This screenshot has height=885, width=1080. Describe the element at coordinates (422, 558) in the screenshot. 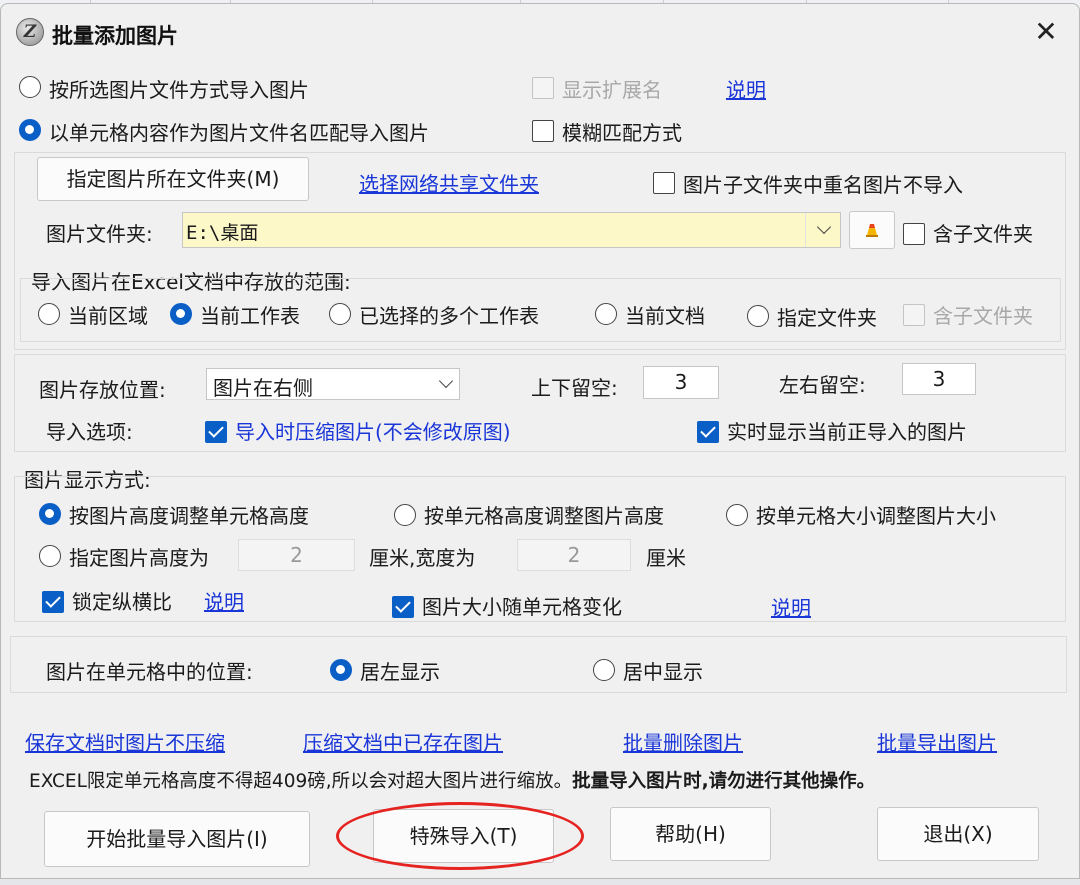

I see `cm-width-label: 厘米,宽度为` at that location.